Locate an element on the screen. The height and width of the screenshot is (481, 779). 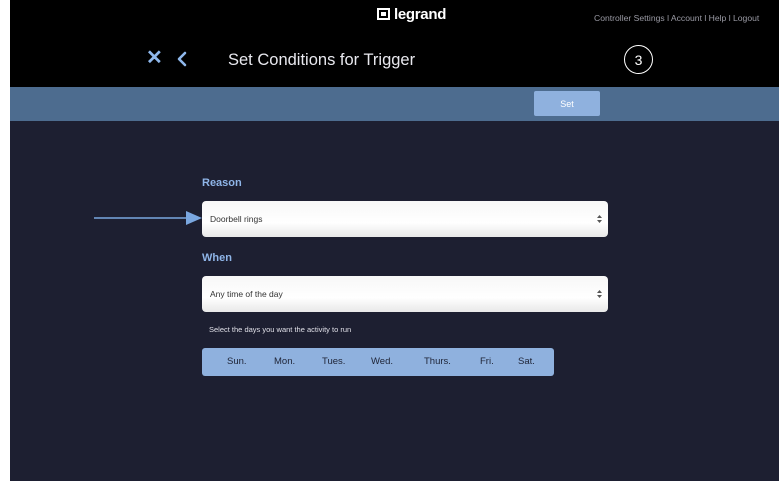
back-button is located at coordinates (183, 59).